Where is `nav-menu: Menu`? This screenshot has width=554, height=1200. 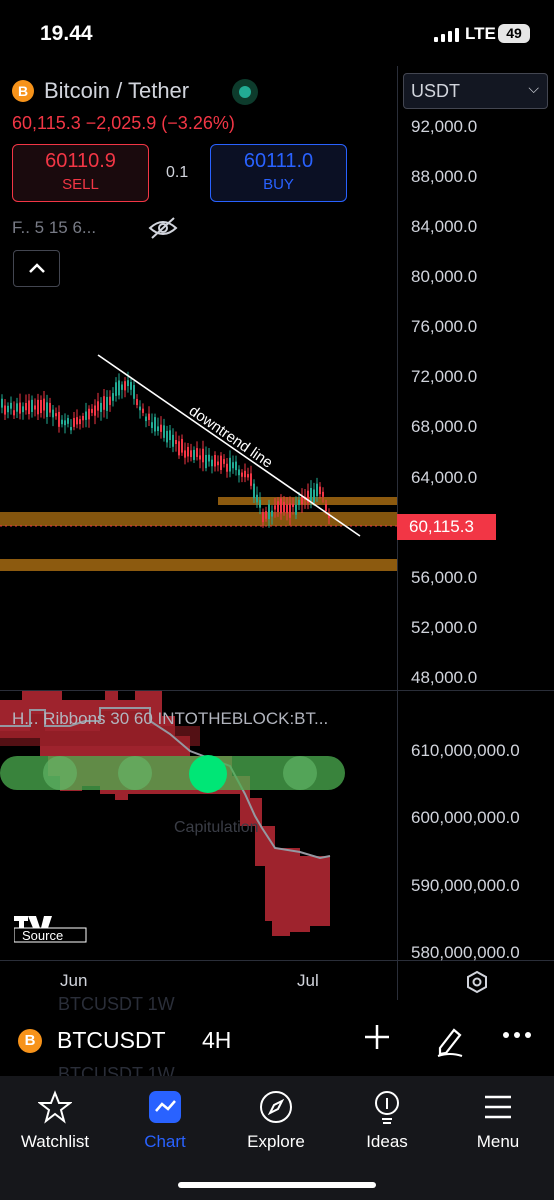
nav-menu: Menu is located at coordinates (498, 1120).